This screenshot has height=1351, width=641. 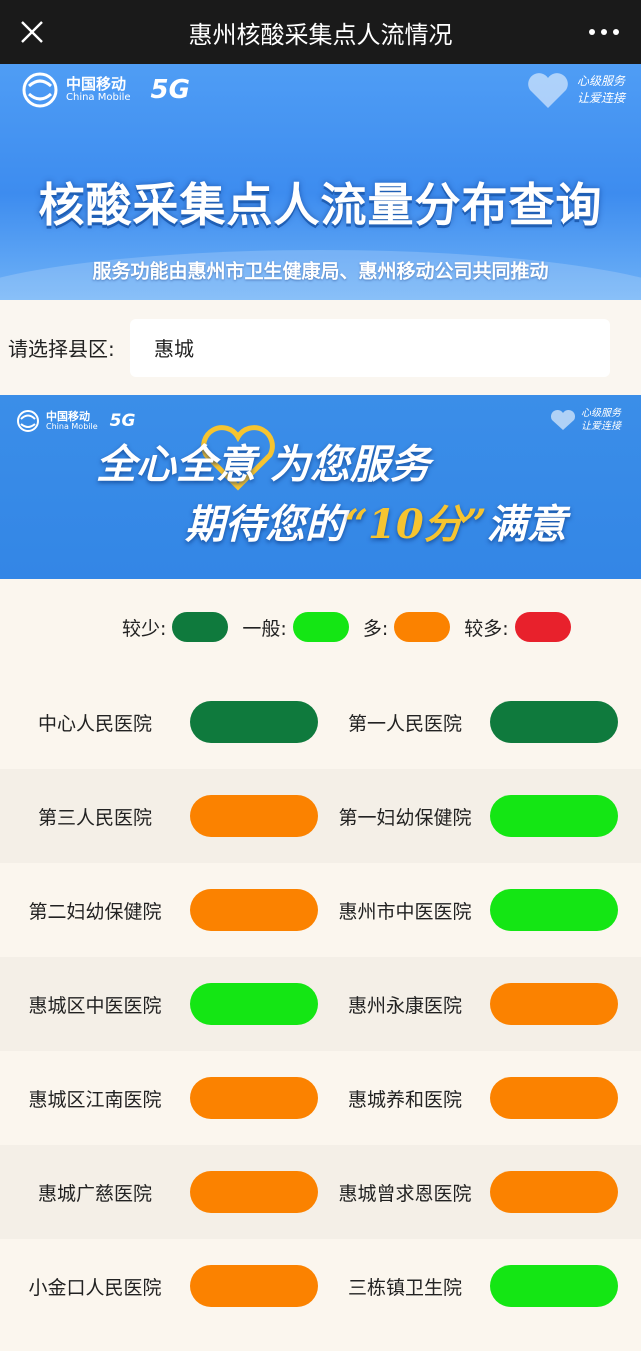 I want to click on china-mobile-logo-small: 中国移动 China Mobile 5G, so click(x=75, y=421).